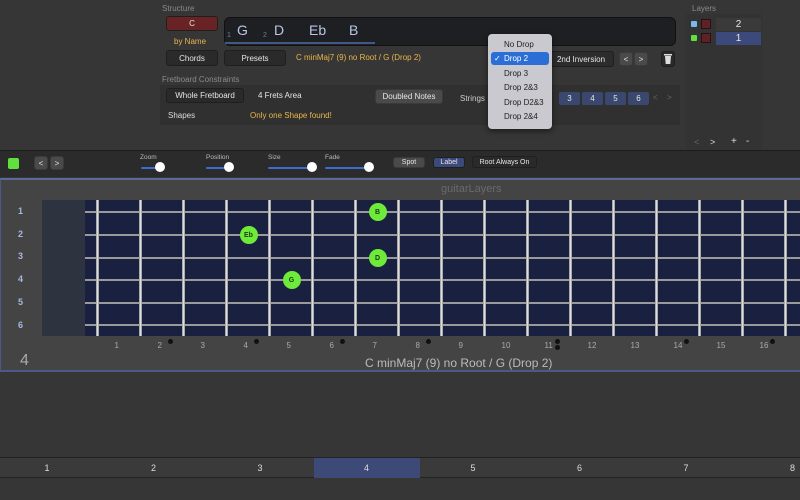  Describe the element at coordinates (300, 43) in the screenshot. I see `notes-underline` at that location.